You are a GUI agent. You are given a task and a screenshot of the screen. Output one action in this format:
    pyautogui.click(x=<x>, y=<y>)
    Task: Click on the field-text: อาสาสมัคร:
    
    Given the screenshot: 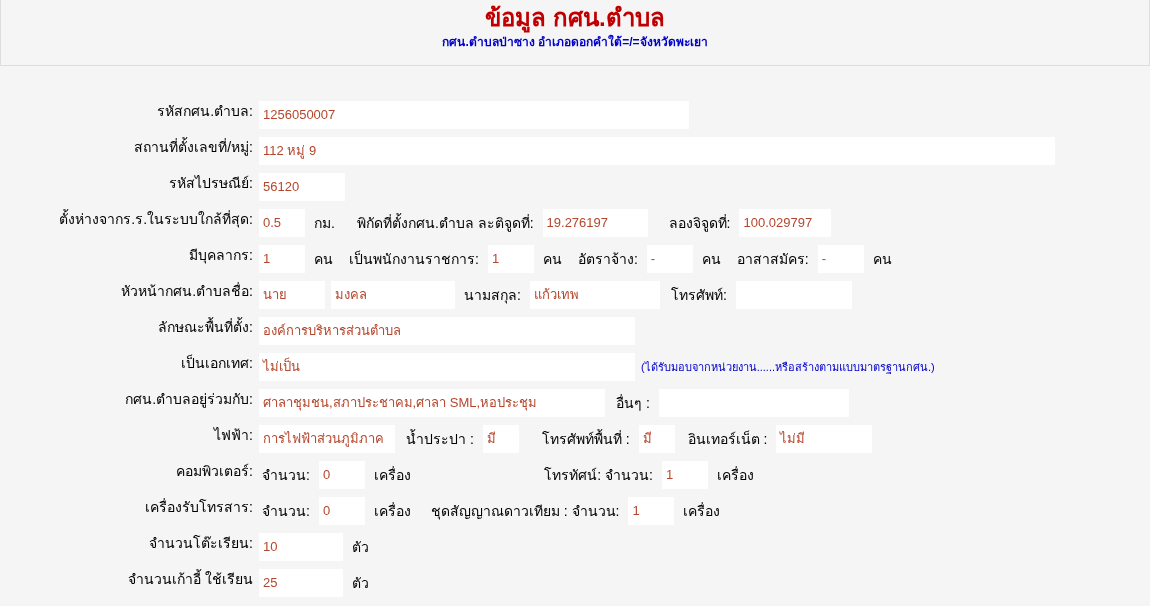 What is the action you would take?
    pyautogui.click(x=772, y=259)
    